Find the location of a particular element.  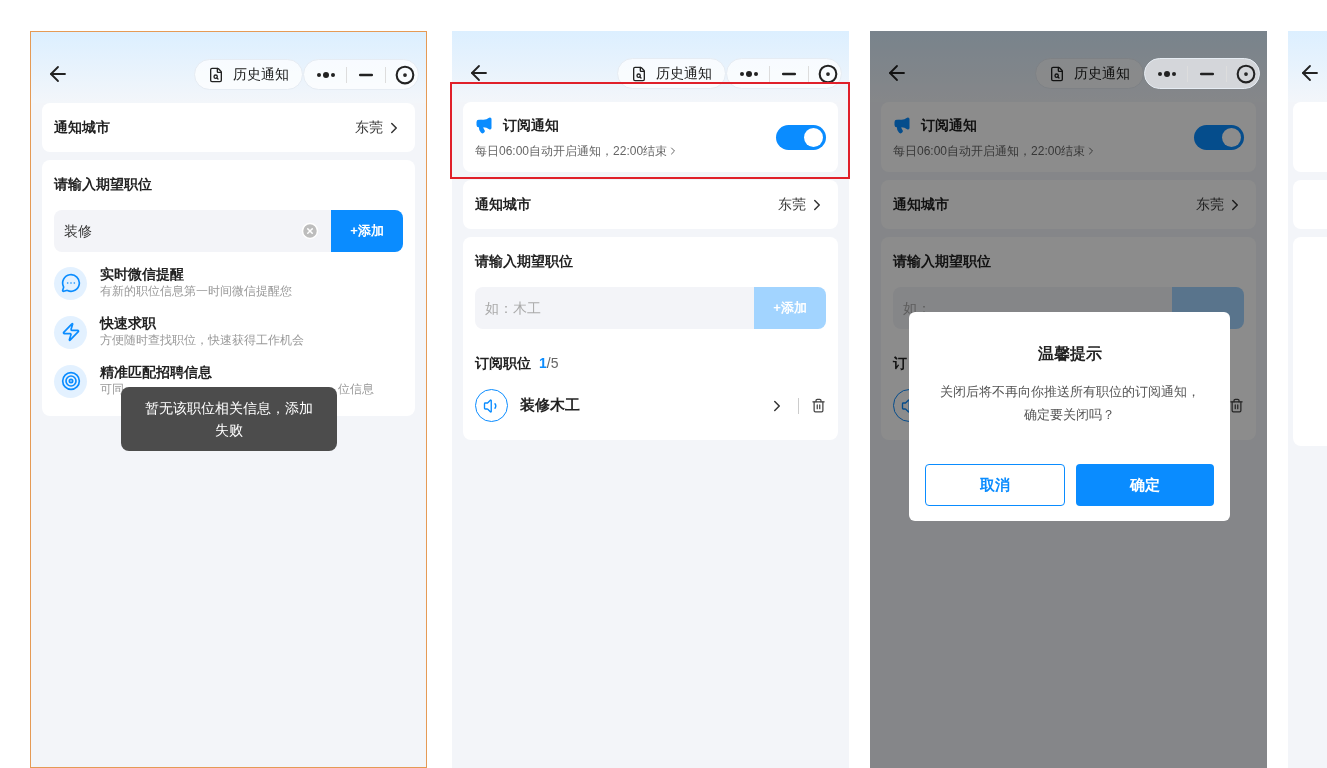

subscribed-position: 装修木工 is located at coordinates (550, 405).